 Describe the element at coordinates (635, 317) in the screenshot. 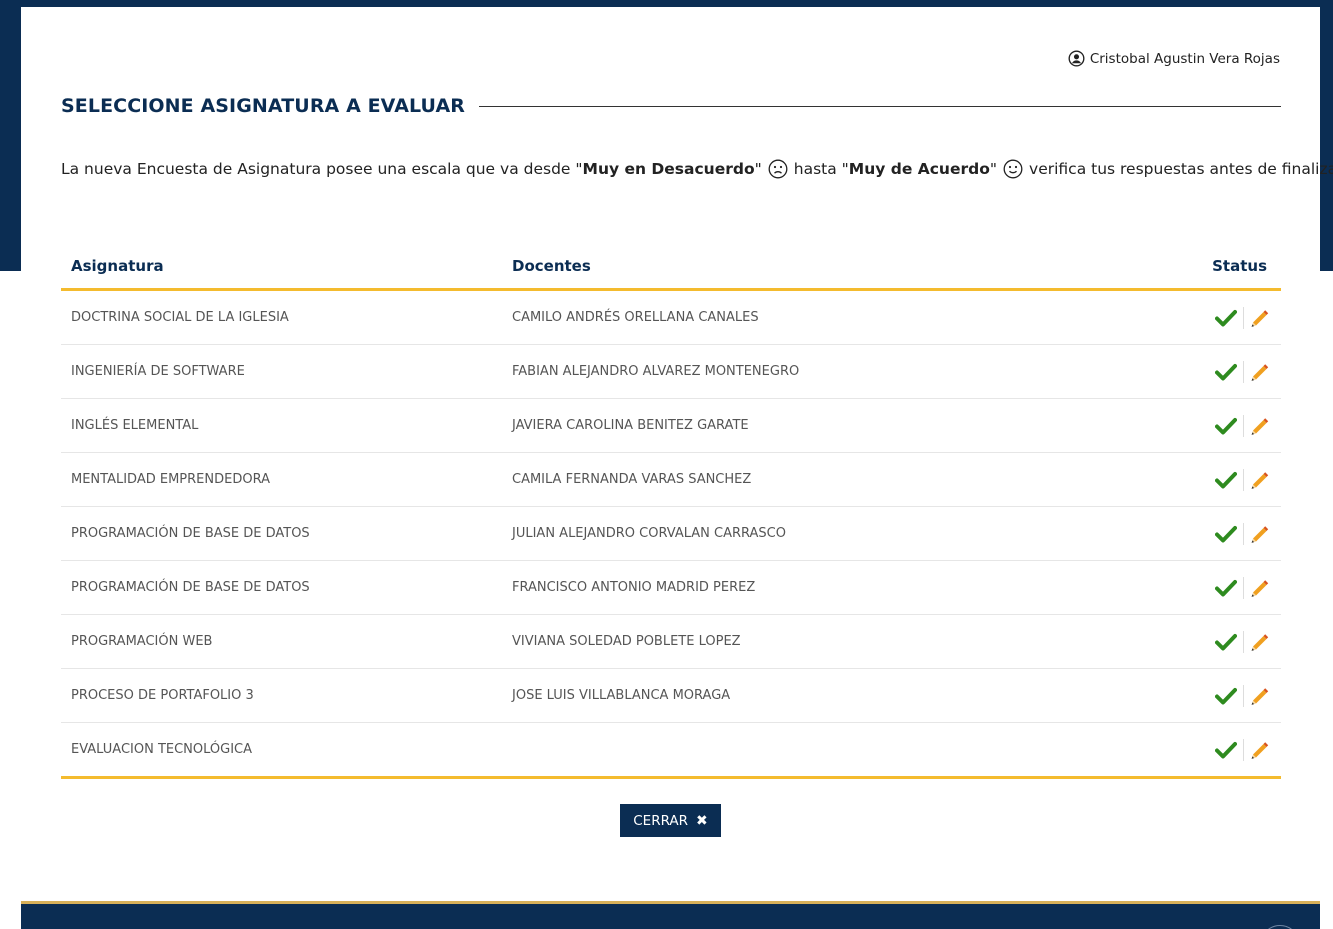

I see `teacher-cell: CAMILO ANDRÉS ORELLANA CANALES` at that location.